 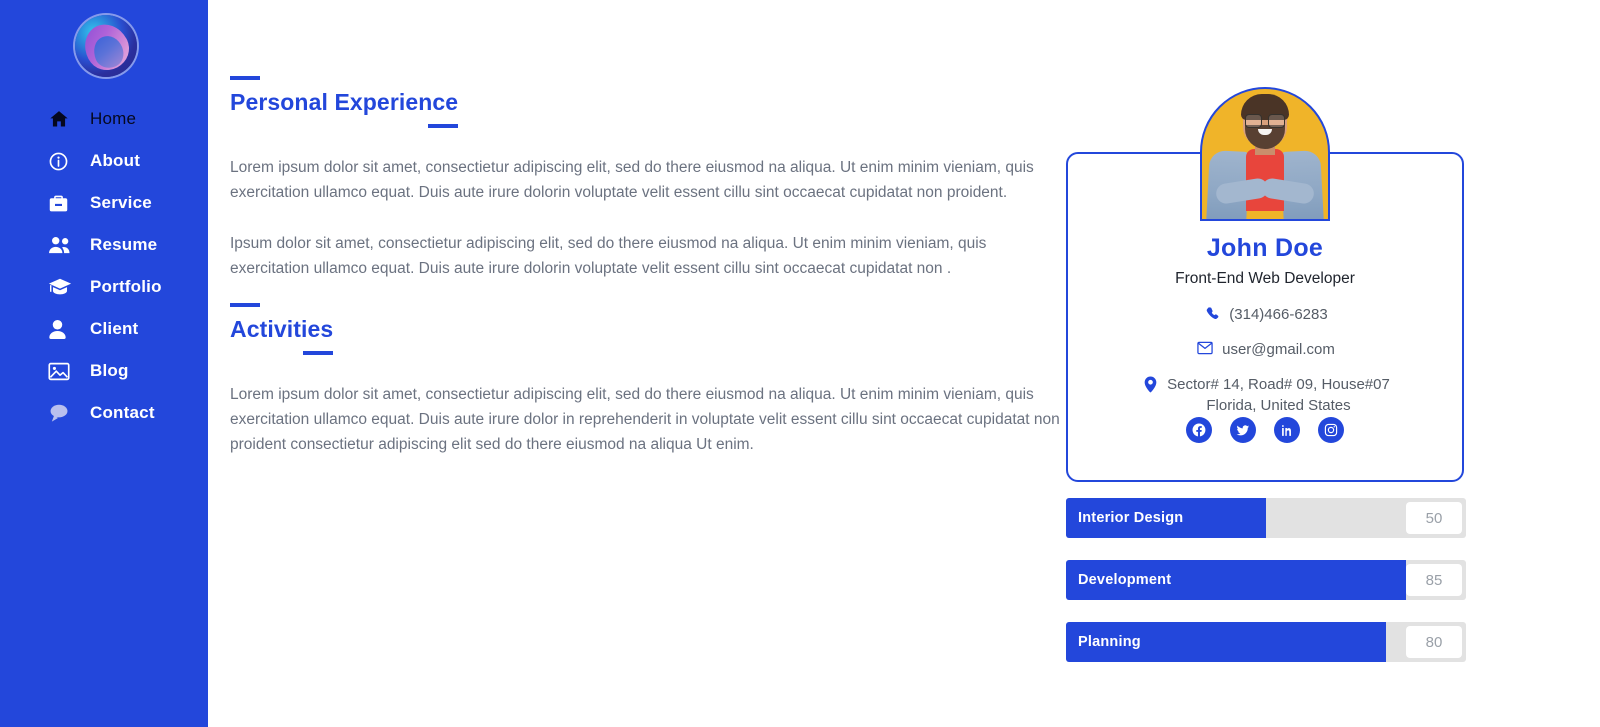 What do you see at coordinates (61, 203) in the screenshot?
I see `briefcase-icon` at bounding box center [61, 203].